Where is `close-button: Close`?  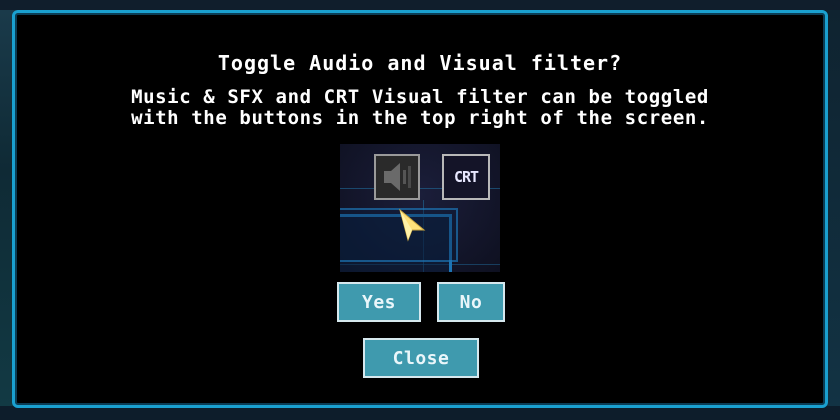
close-button: Close is located at coordinates (421, 358).